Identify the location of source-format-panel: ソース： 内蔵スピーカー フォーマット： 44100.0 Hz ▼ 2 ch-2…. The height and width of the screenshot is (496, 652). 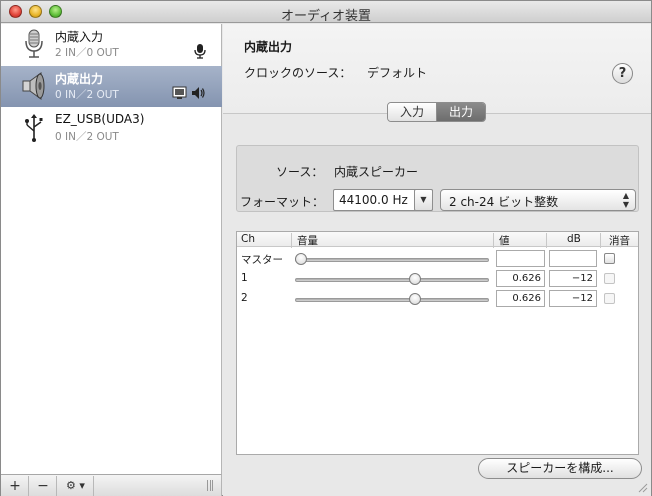
(437, 178).